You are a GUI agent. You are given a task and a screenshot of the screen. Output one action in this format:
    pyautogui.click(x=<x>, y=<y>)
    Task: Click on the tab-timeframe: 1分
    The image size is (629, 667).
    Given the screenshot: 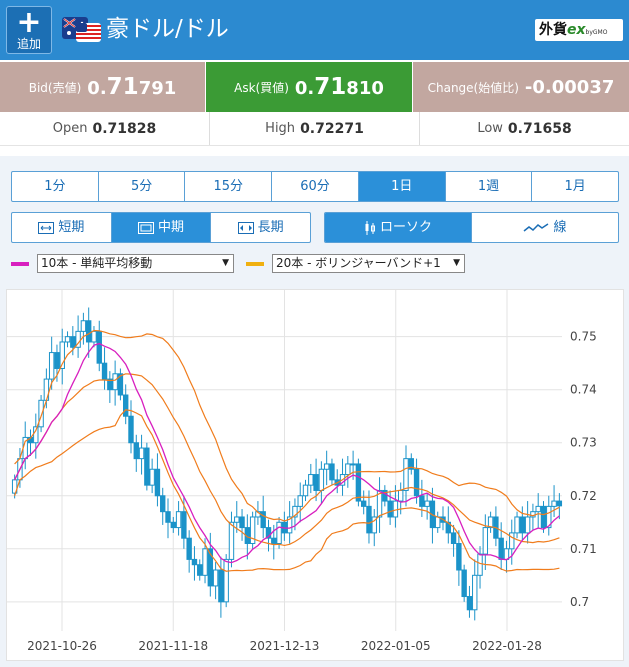 What is the action you would take?
    pyautogui.click(x=55, y=186)
    